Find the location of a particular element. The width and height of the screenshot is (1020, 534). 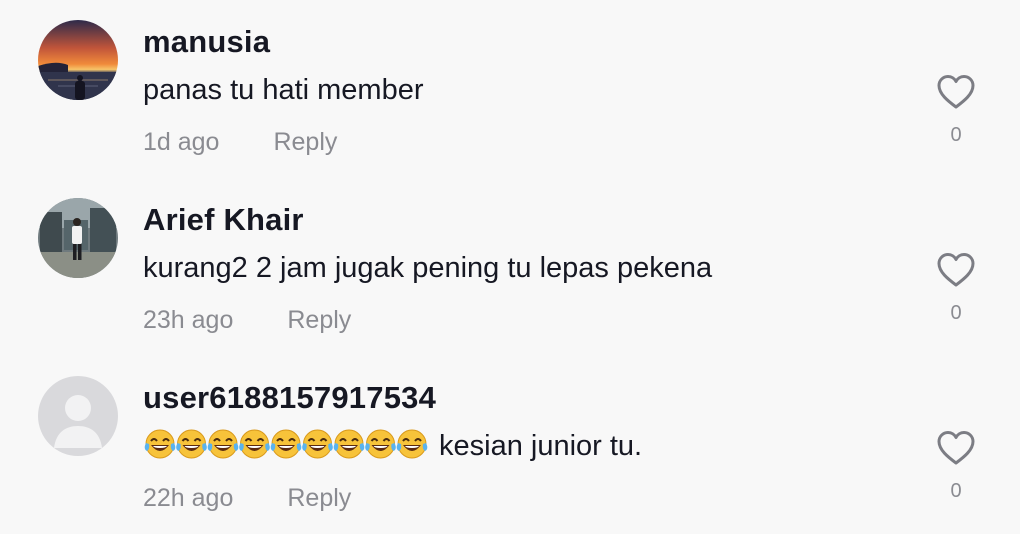

comment-meta: 1d ago Reply is located at coordinates (240, 142).